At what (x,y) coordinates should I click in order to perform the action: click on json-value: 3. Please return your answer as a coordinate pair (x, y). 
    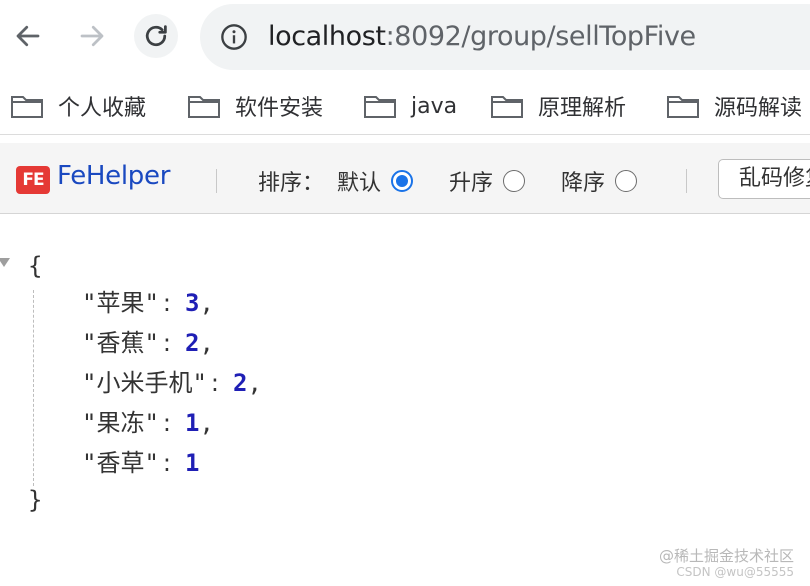
    Looking at the image, I should click on (192, 303).